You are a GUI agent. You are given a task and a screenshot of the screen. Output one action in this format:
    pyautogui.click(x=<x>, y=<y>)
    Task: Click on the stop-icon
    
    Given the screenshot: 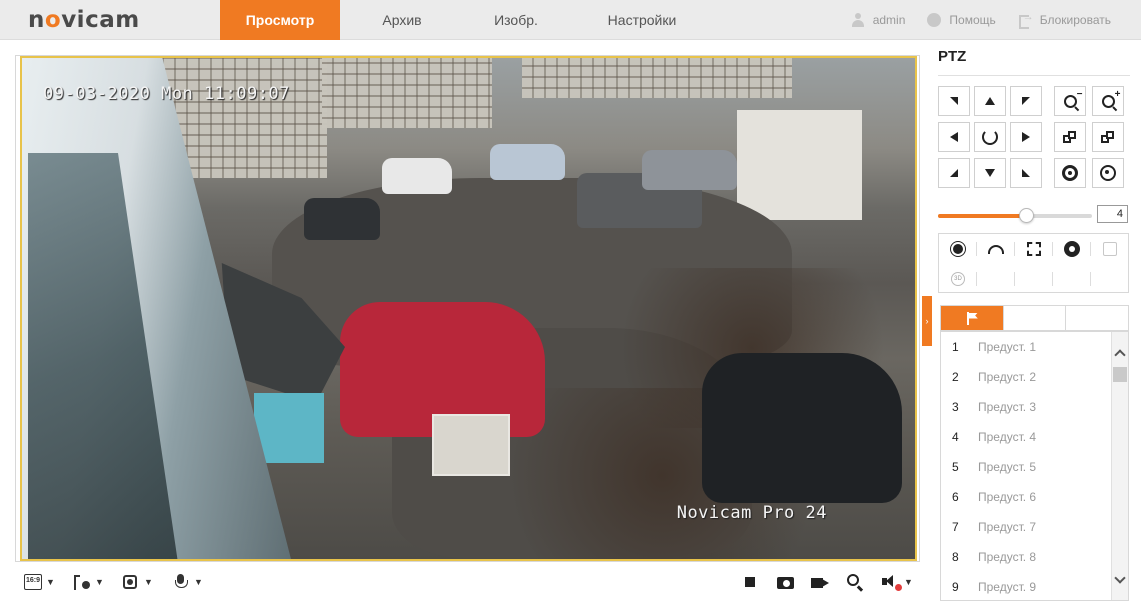 What is the action you would take?
    pyautogui.click(x=750, y=582)
    